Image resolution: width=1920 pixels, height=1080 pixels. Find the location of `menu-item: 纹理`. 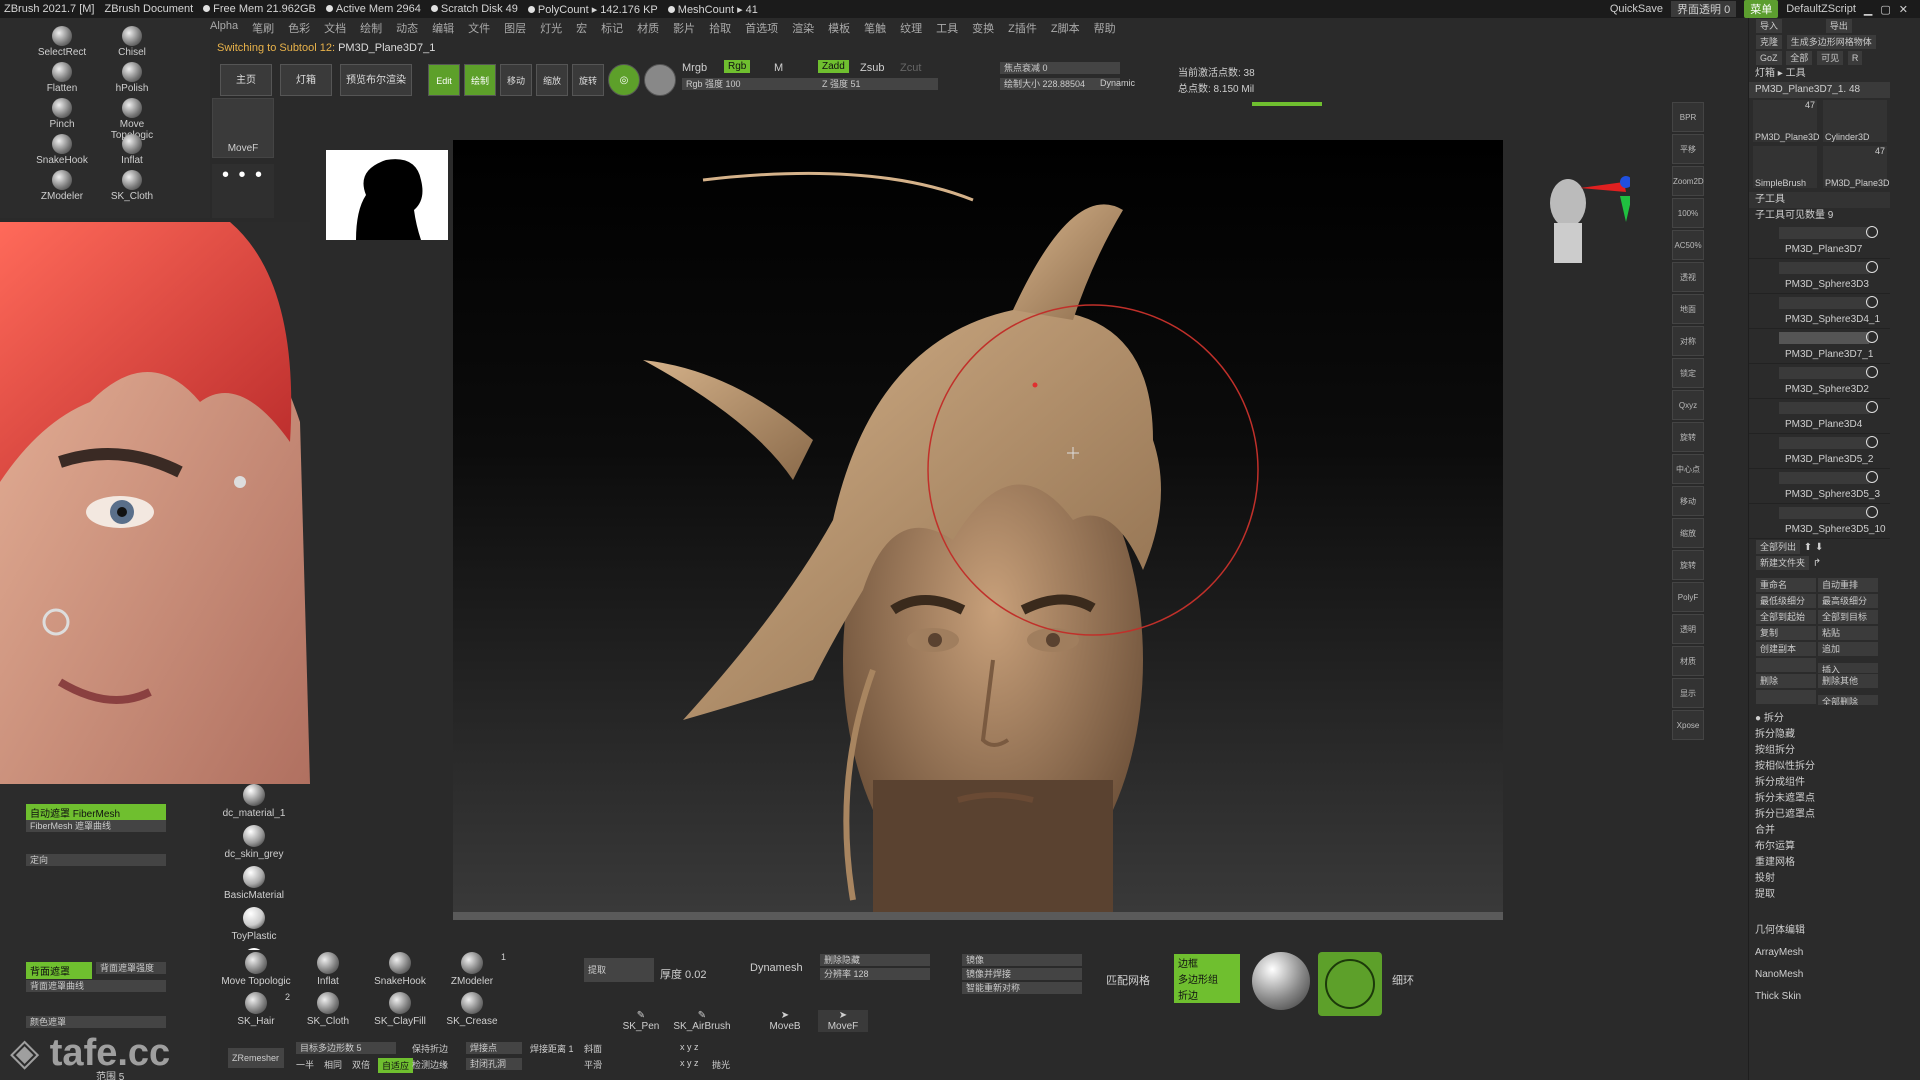

menu-item: 纹理 is located at coordinates (911, 29).